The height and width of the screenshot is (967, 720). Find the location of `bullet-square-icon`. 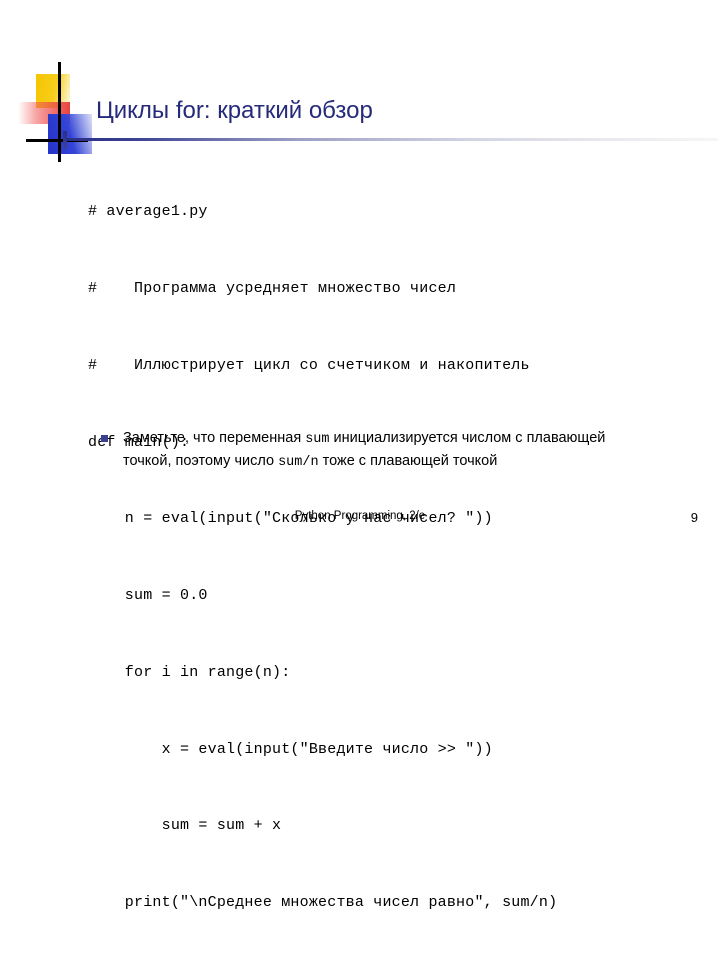

bullet-square-icon is located at coordinates (104, 438).